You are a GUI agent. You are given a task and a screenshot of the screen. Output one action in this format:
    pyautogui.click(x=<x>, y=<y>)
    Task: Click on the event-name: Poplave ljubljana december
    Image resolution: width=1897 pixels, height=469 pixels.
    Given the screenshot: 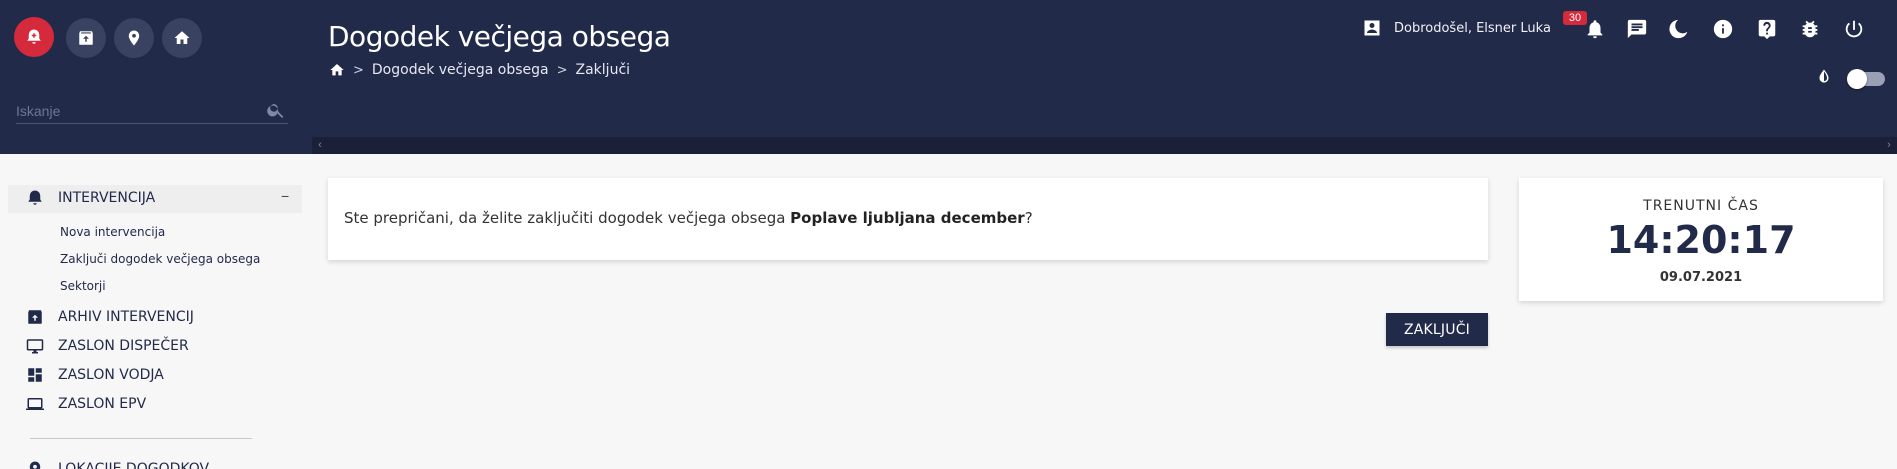 What is the action you would take?
    pyautogui.click(x=907, y=218)
    